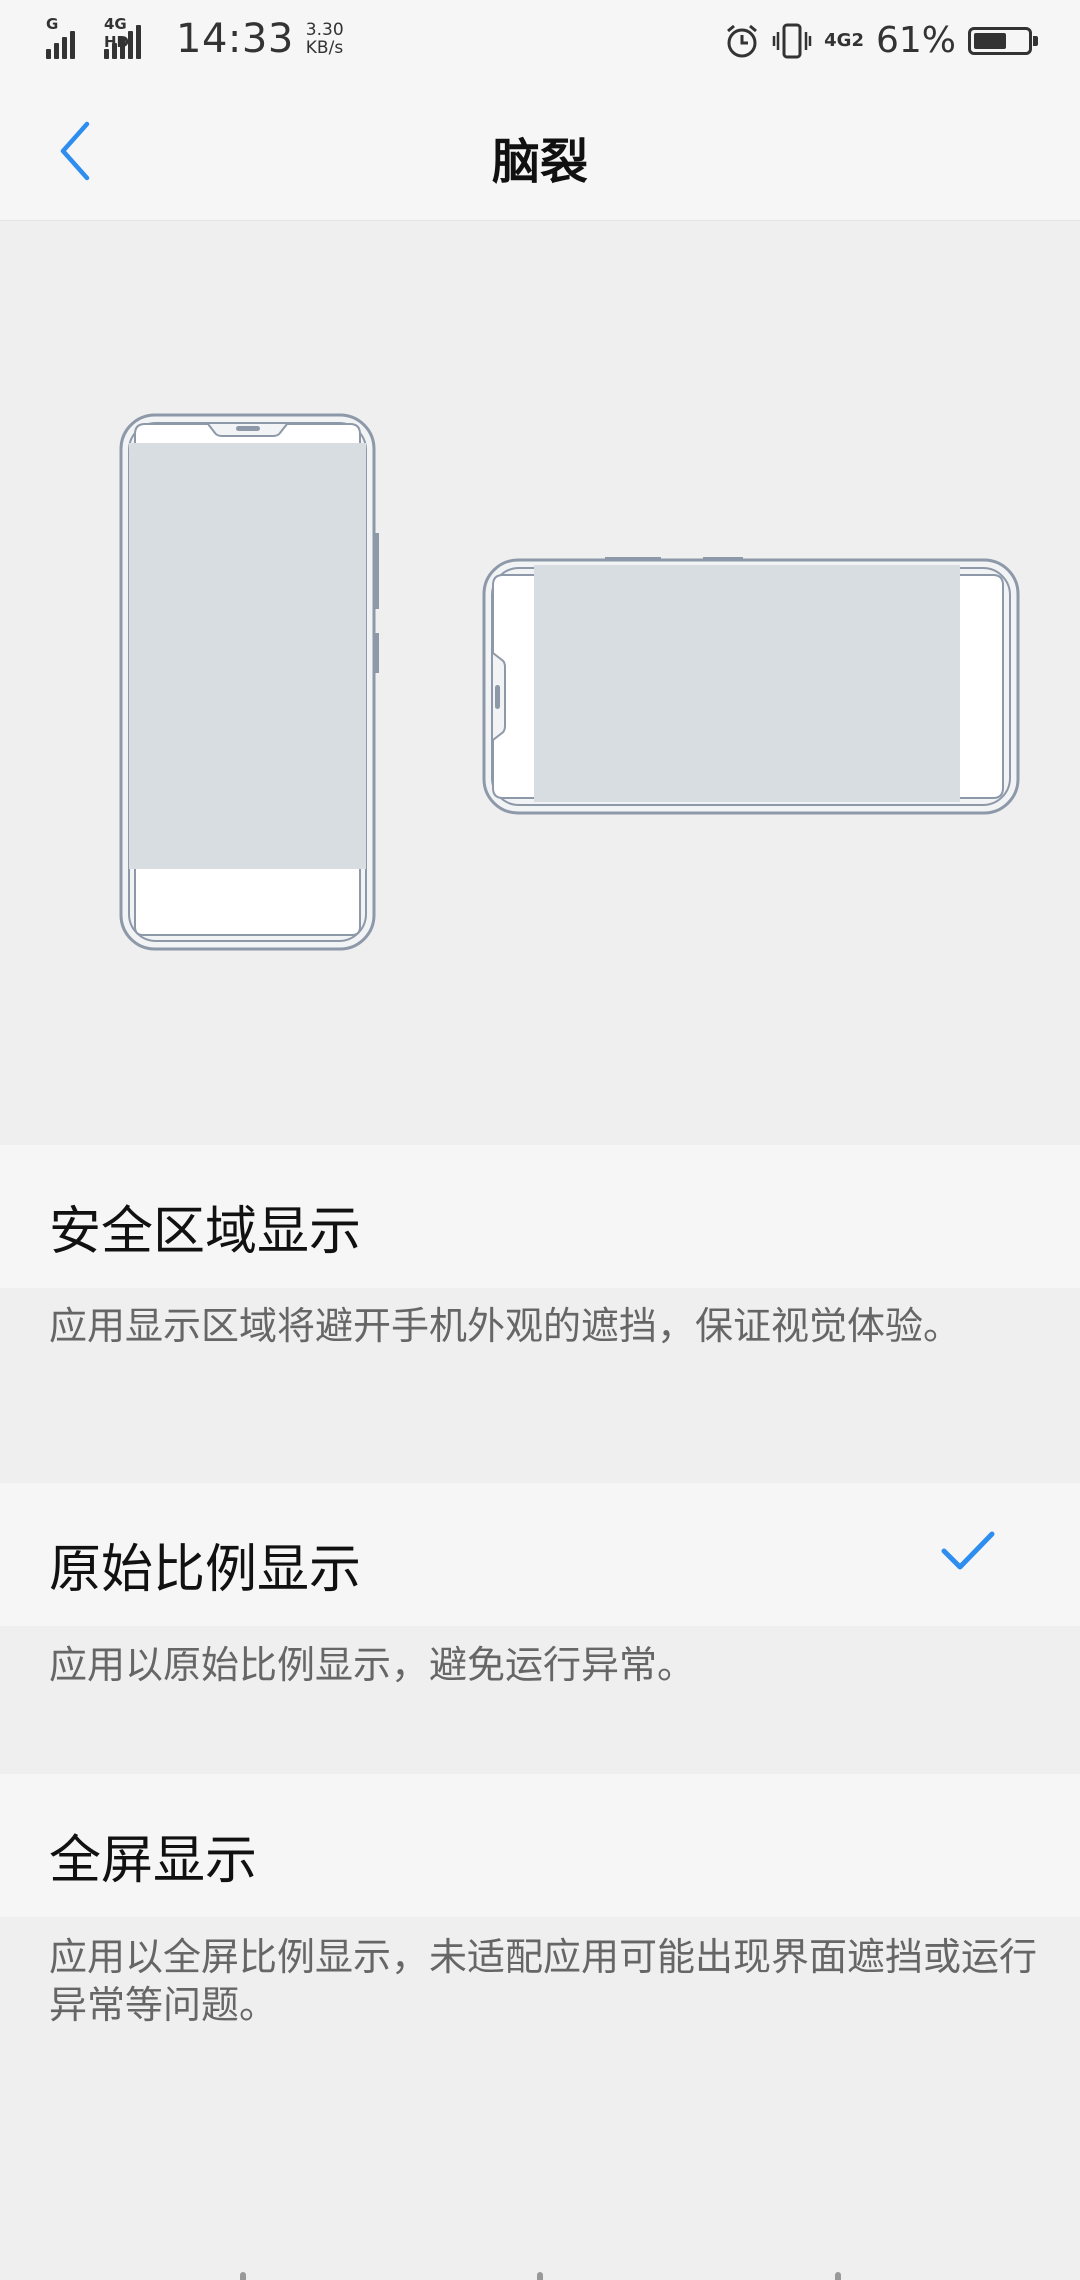 This screenshot has width=1080, height=2280. Describe the element at coordinates (540, 1216) in the screenshot. I see `option-safe-area: 安全区域显示` at that location.